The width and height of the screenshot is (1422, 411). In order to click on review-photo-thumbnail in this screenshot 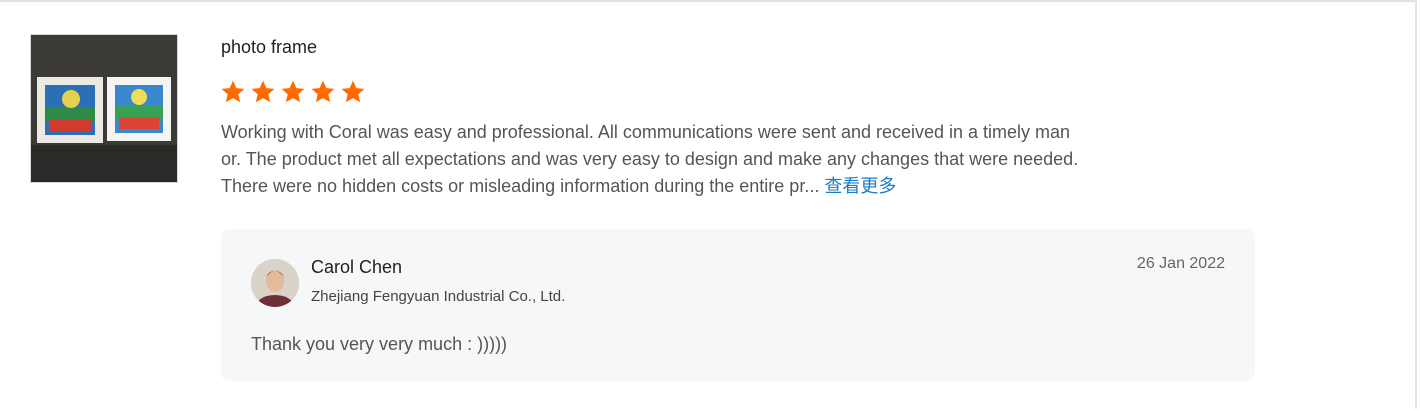, I will do `click(104, 108)`.